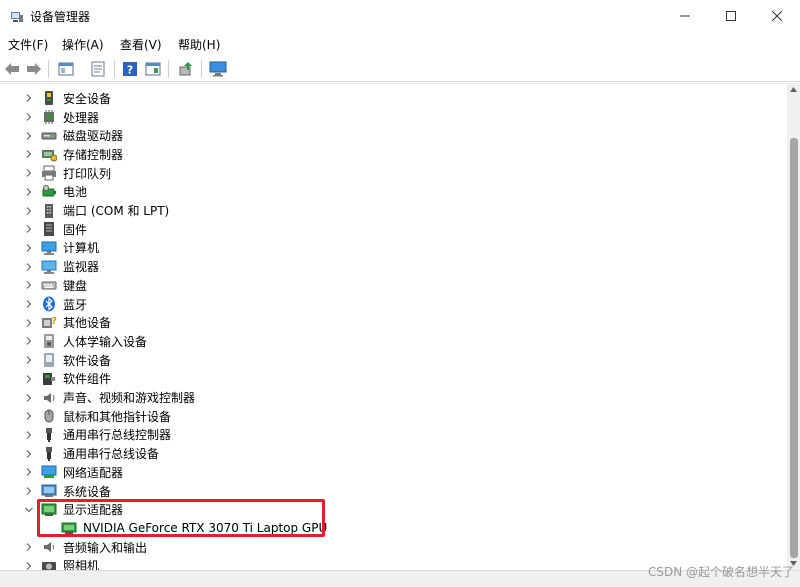 The width and height of the screenshot is (800, 587). Describe the element at coordinates (393, 322) in the screenshot. I see `device-category: ? 其他设备` at that location.